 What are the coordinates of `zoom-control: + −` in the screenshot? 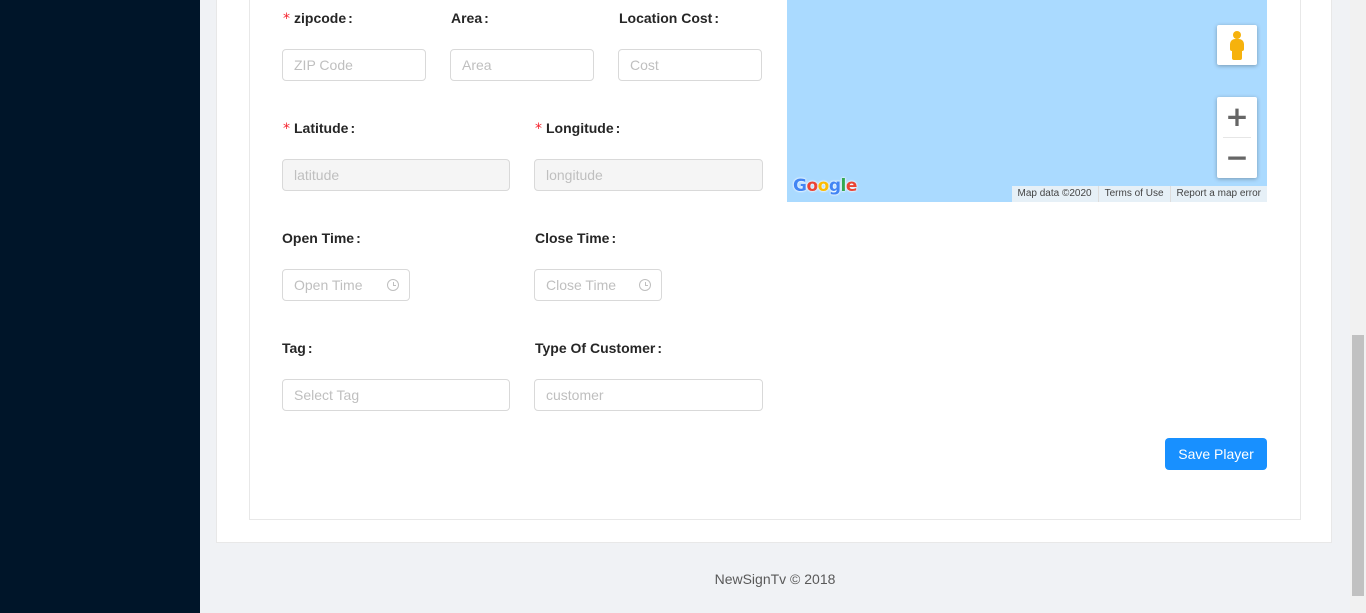 It's located at (1237, 137).